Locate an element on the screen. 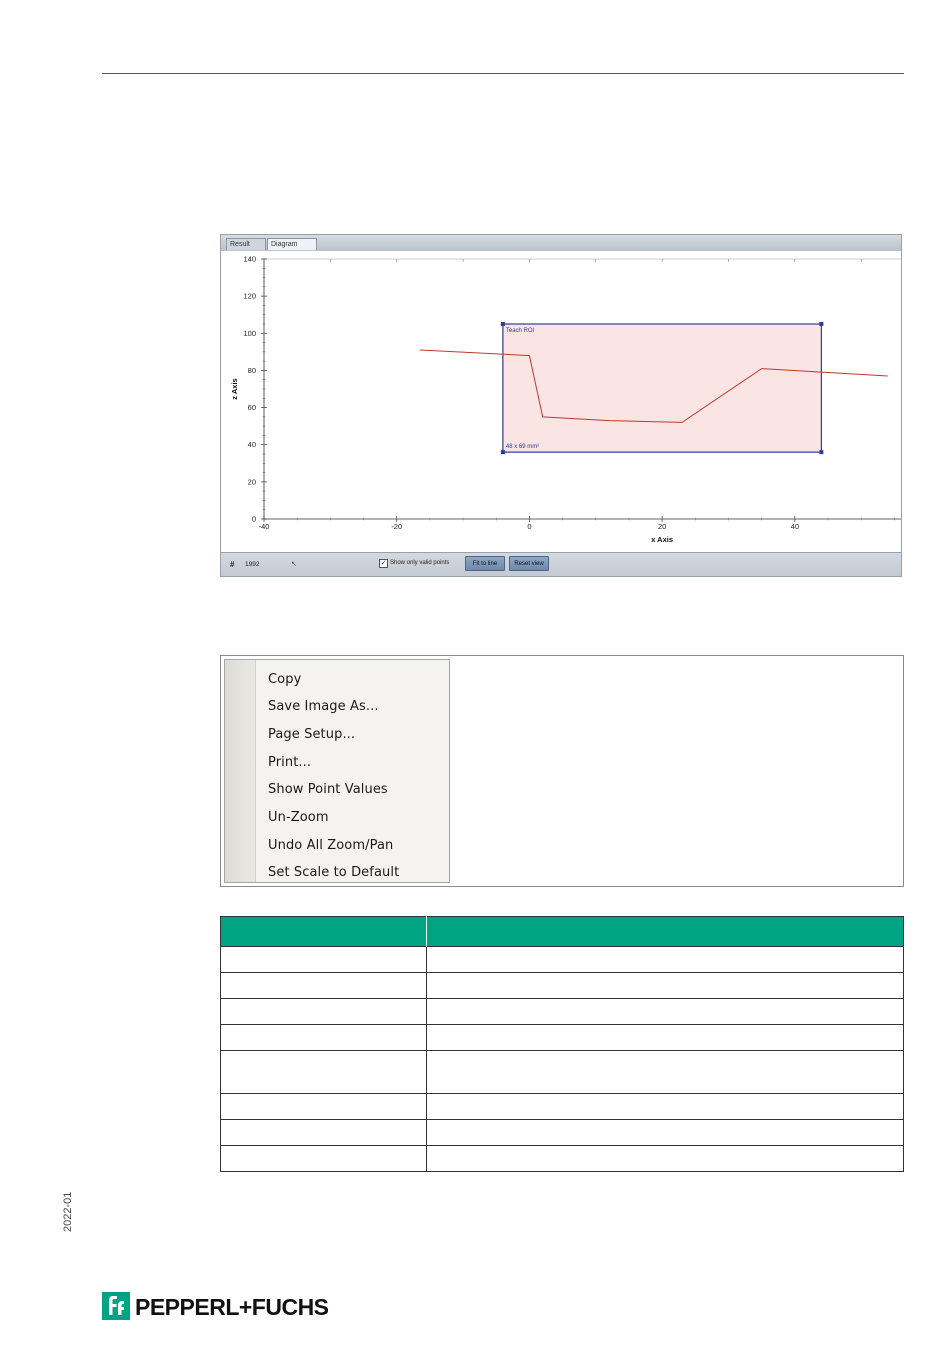 The image size is (950, 1360). x-tick-label: 20 is located at coordinates (662, 526).